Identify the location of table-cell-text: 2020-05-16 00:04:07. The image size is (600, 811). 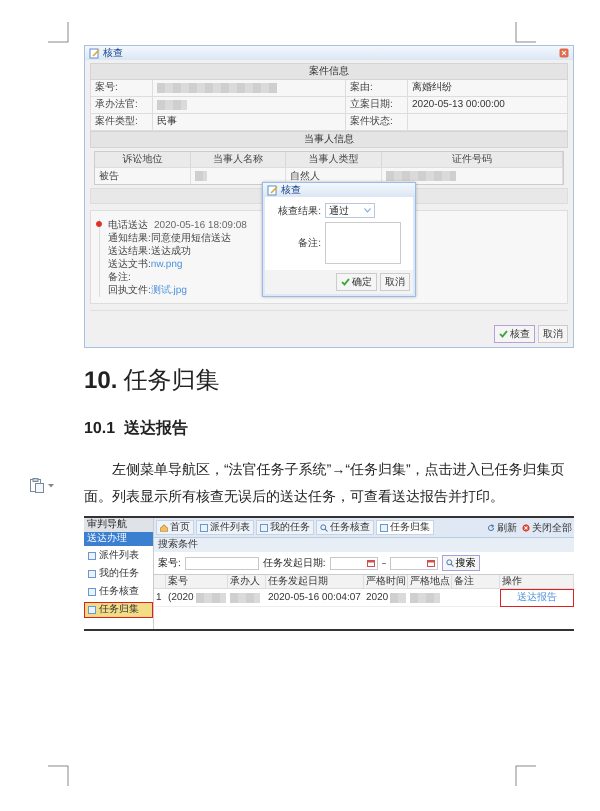
(314, 597).